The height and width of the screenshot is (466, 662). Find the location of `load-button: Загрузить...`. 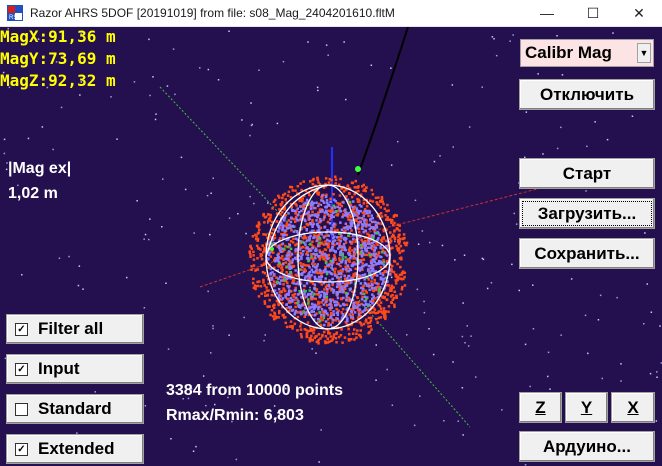

load-button: Загрузить... is located at coordinates (587, 213).